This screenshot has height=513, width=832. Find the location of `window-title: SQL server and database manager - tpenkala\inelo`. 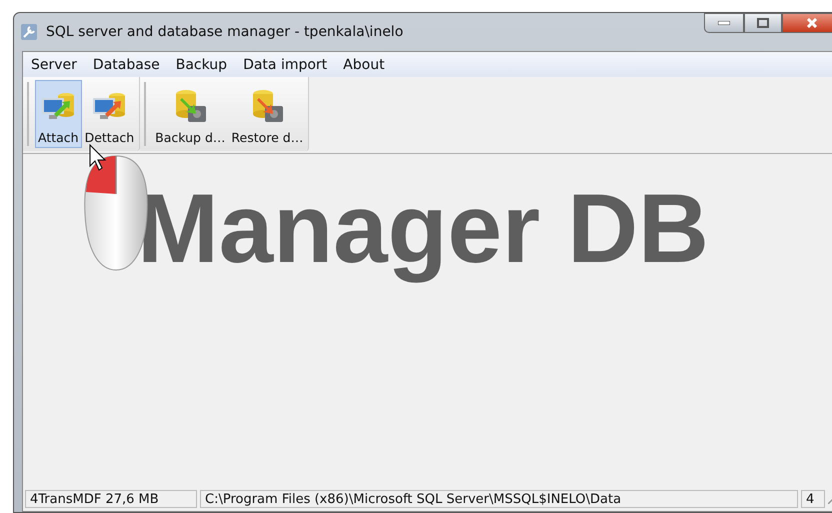

window-title: SQL server and database manager - tpenkala\inelo is located at coordinates (225, 32).